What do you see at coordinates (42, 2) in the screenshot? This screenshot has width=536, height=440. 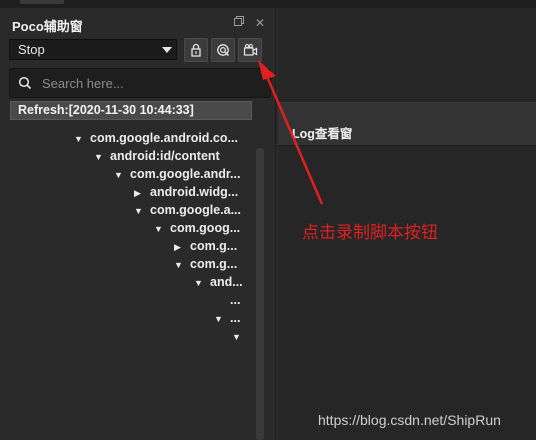 I see `top-tab` at bounding box center [42, 2].